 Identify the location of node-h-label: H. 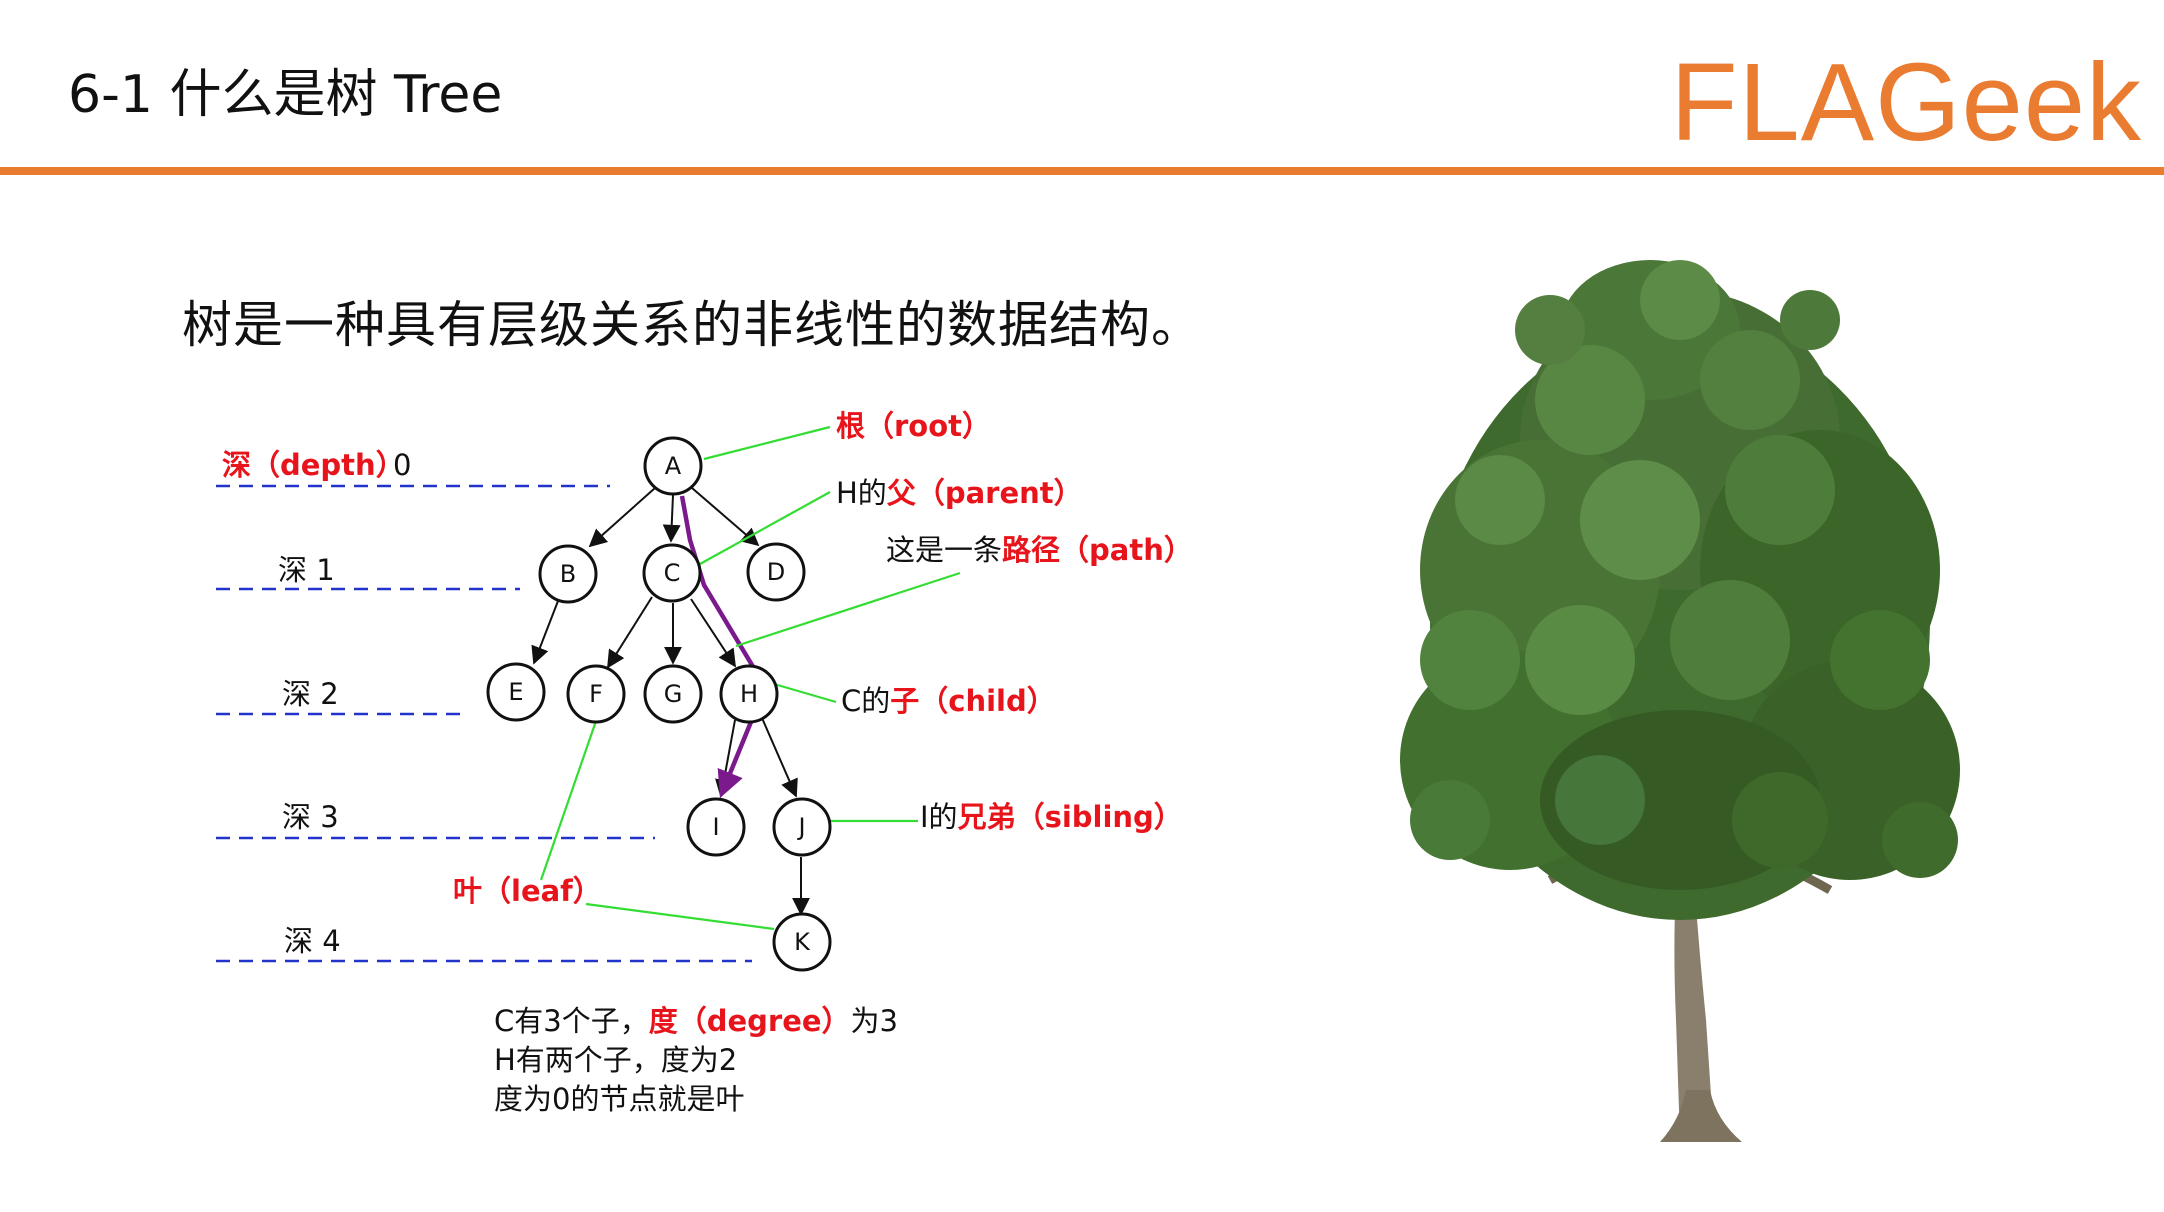
(749, 694).